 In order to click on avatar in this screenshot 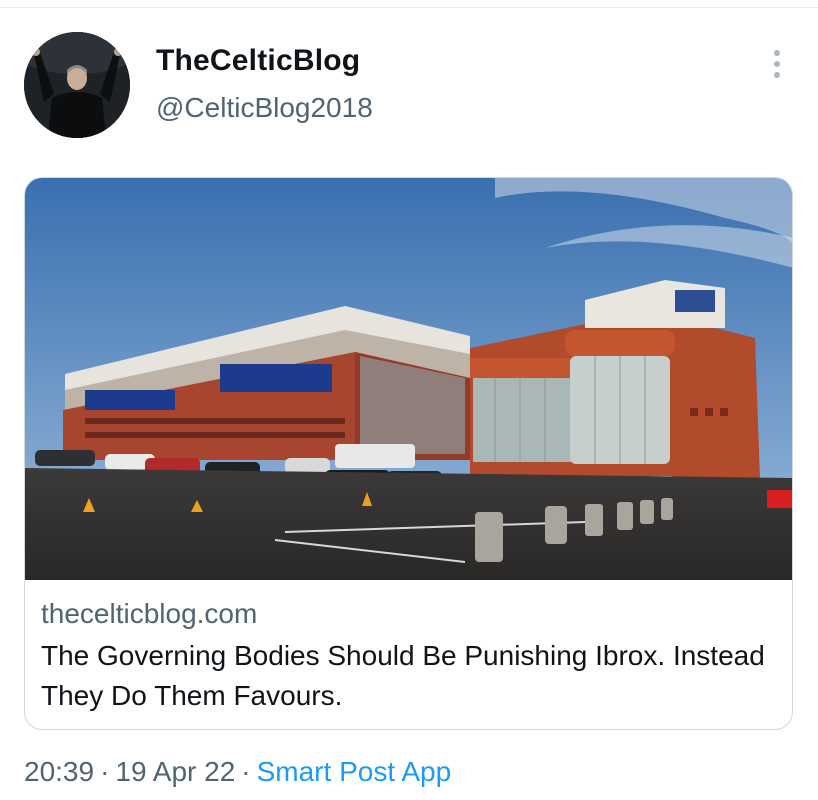, I will do `click(77, 85)`.